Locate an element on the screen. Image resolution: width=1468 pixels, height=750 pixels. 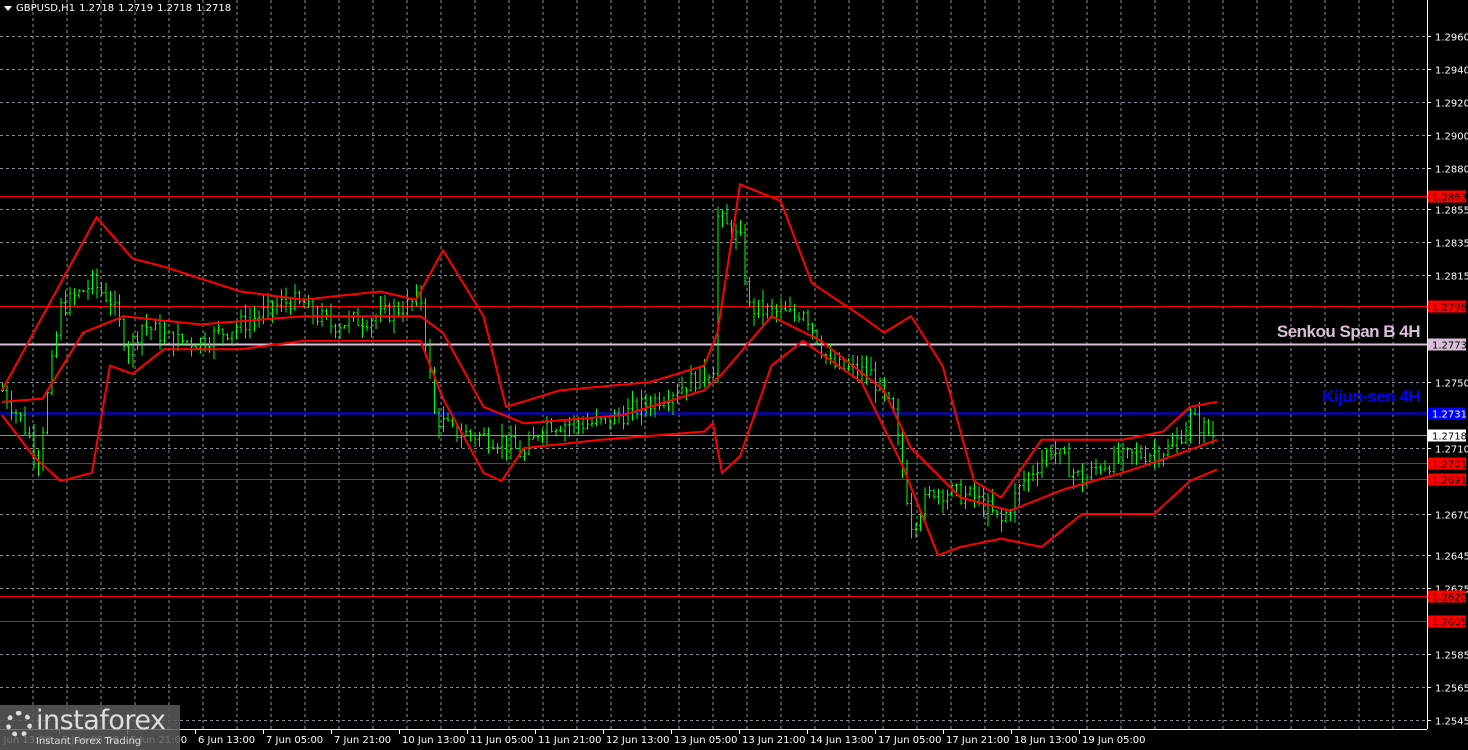
y-tick-label: 1.2545 is located at coordinates (1451, 722).